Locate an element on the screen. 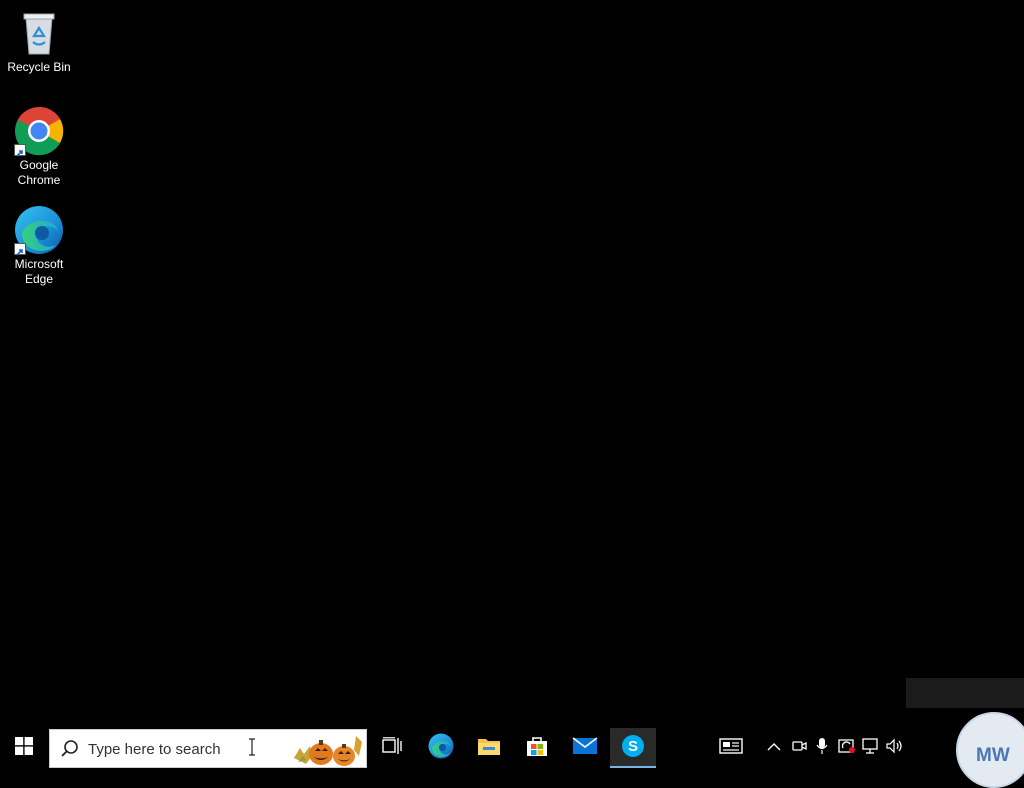 This screenshot has width=1024, height=788. task-view-icon is located at coordinates (392, 748).